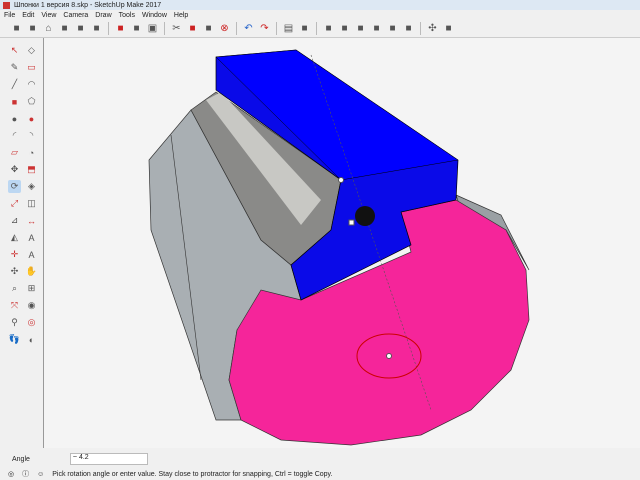 This screenshot has height=480, width=640. What do you see at coordinates (14, 186) in the screenshot?
I see `rotate-tool-icon: ⟳` at bounding box center [14, 186].